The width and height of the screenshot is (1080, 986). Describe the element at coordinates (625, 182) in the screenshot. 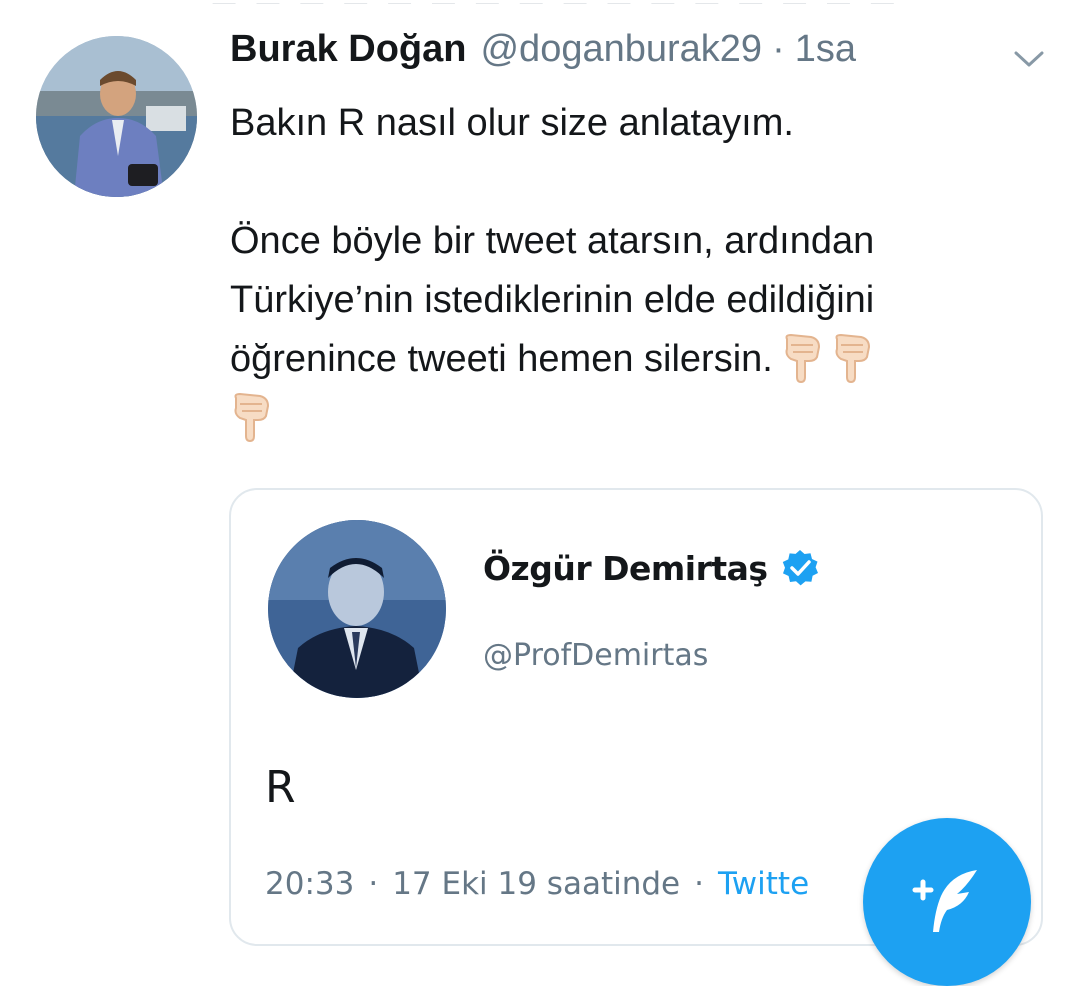

I see `tweet-text-blank-line` at that location.